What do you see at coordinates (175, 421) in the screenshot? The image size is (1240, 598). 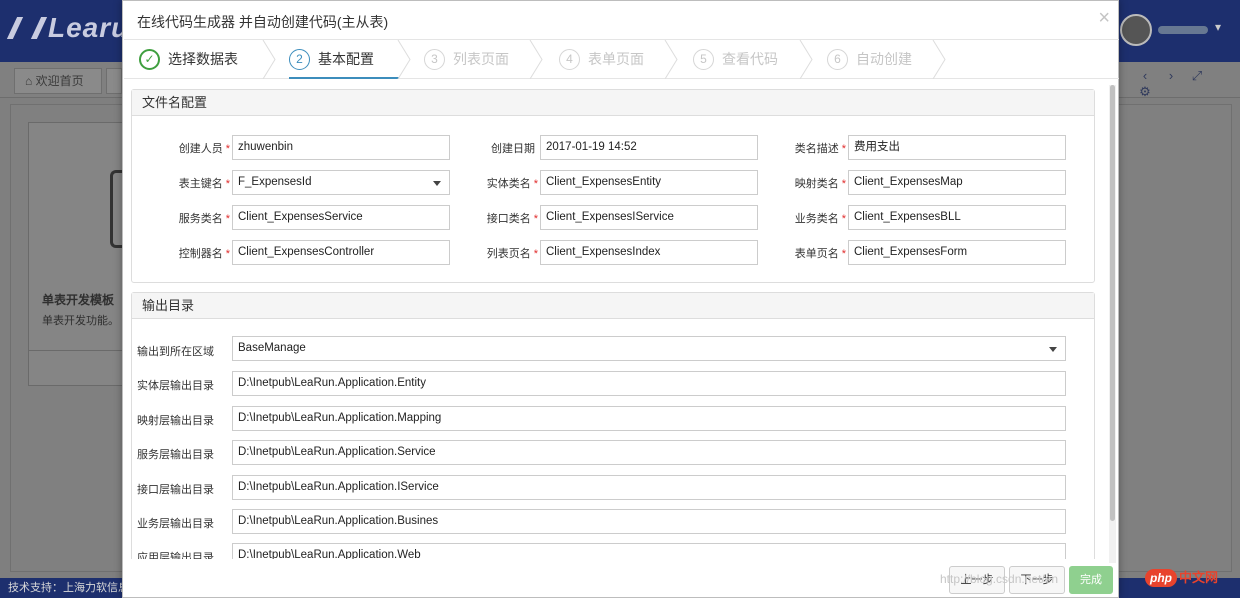 I see `mapping-dir-label: 映射层输出目录` at bounding box center [175, 421].